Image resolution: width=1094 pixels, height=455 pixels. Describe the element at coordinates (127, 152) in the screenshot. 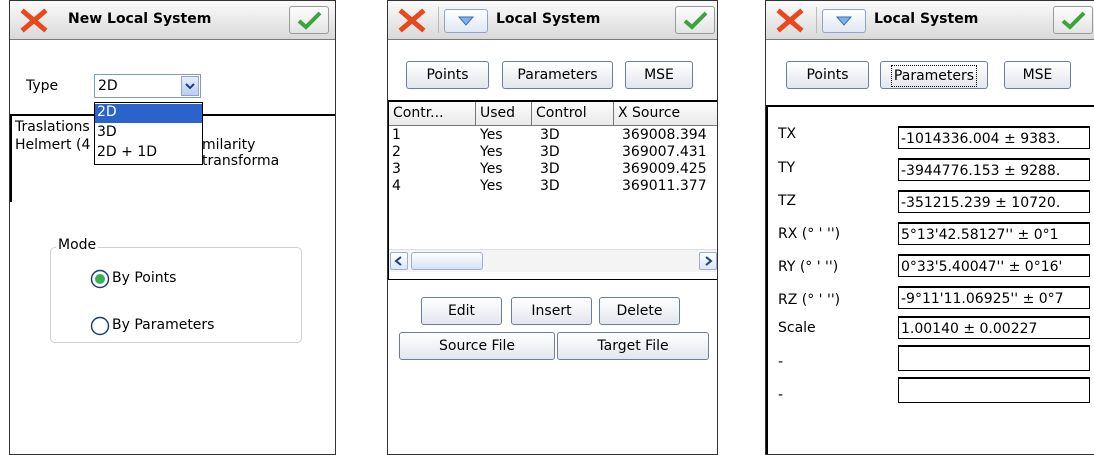

I see `dropdown-option: 2D + 1D` at that location.